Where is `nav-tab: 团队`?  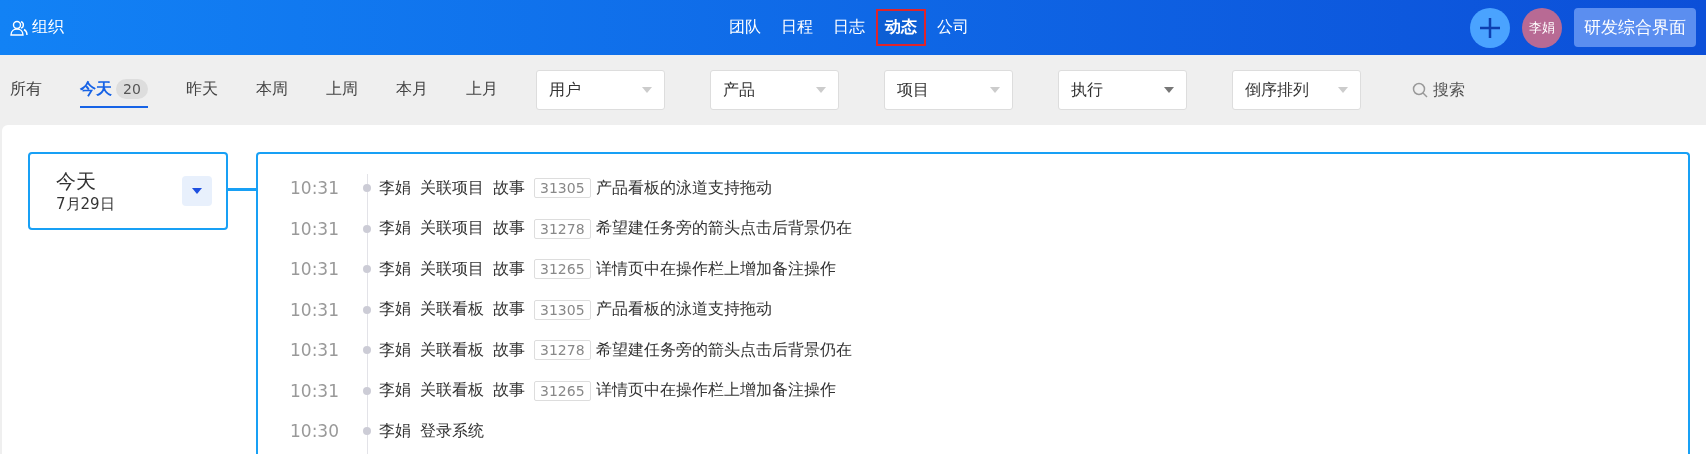 nav-tab: 团队 is located at coordinates (745, 27).